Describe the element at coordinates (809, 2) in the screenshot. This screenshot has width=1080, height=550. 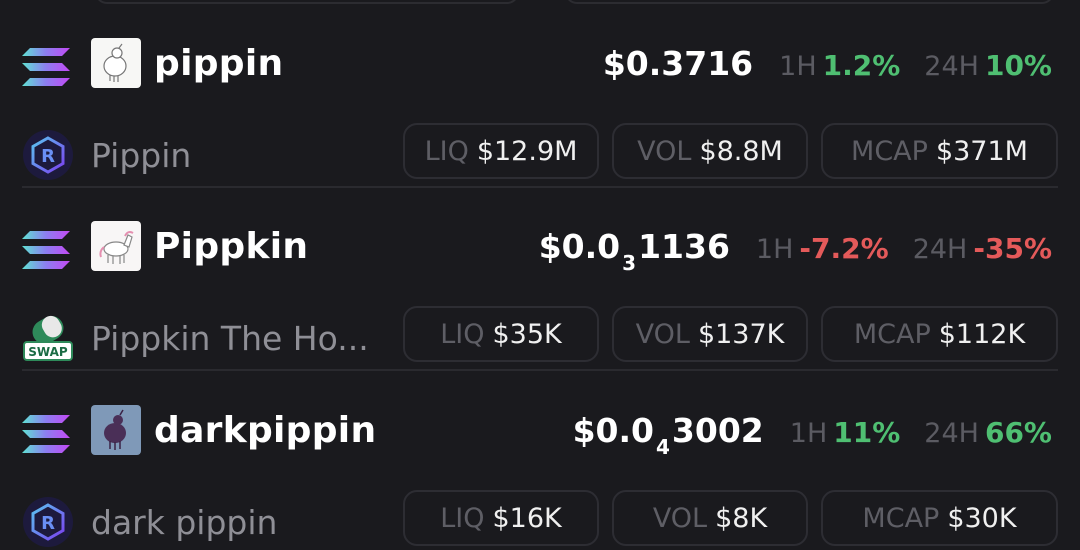
I see `previous-chip-right` at that location.